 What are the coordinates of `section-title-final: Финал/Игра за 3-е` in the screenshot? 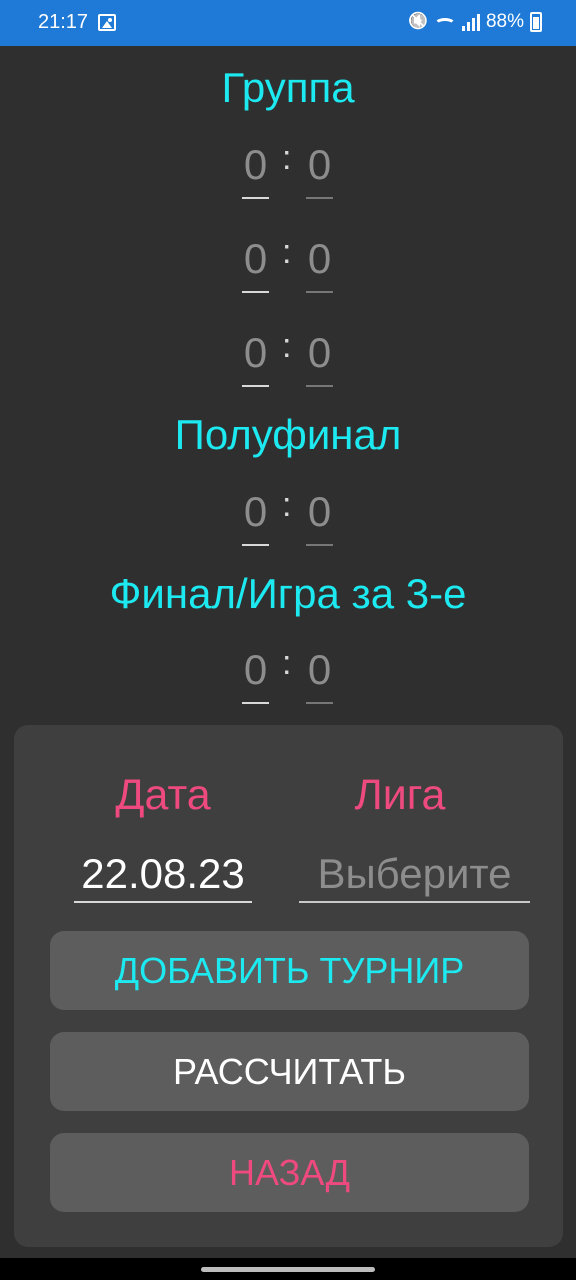 It's located at (288, 593).